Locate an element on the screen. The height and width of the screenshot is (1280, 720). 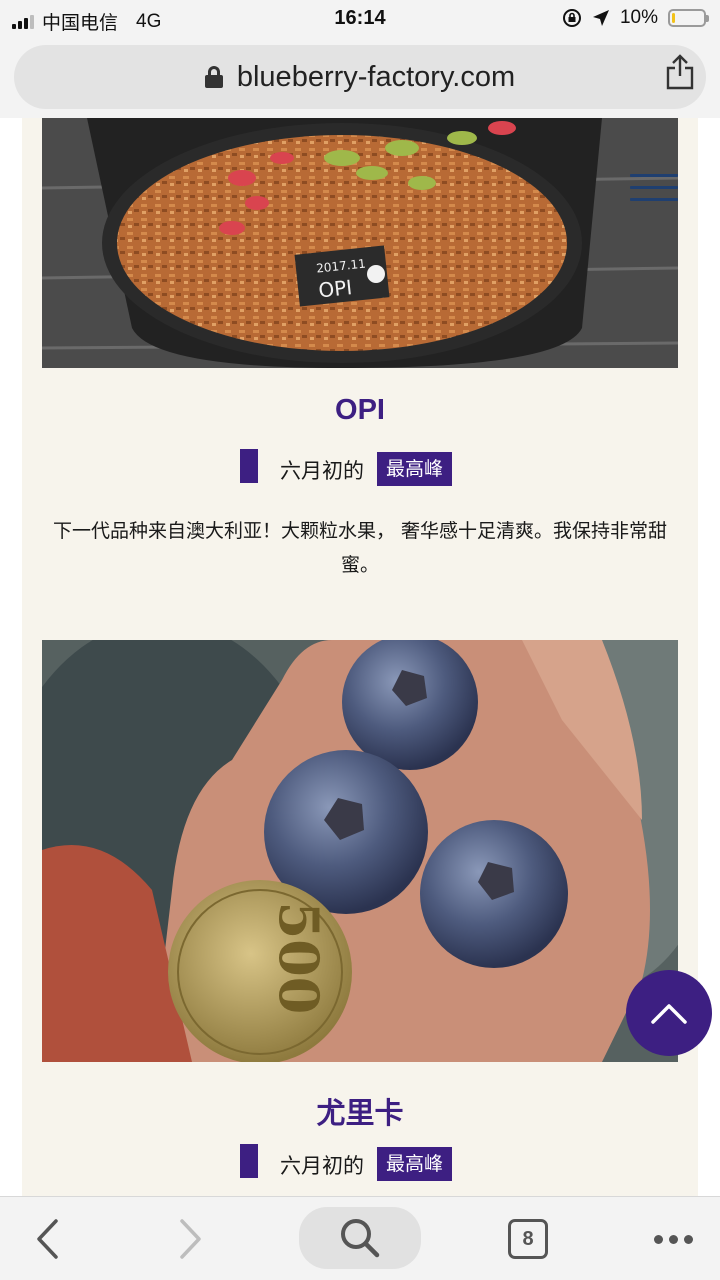
plant-label: 2017.11 OPI is located at coordinates (342, 276).